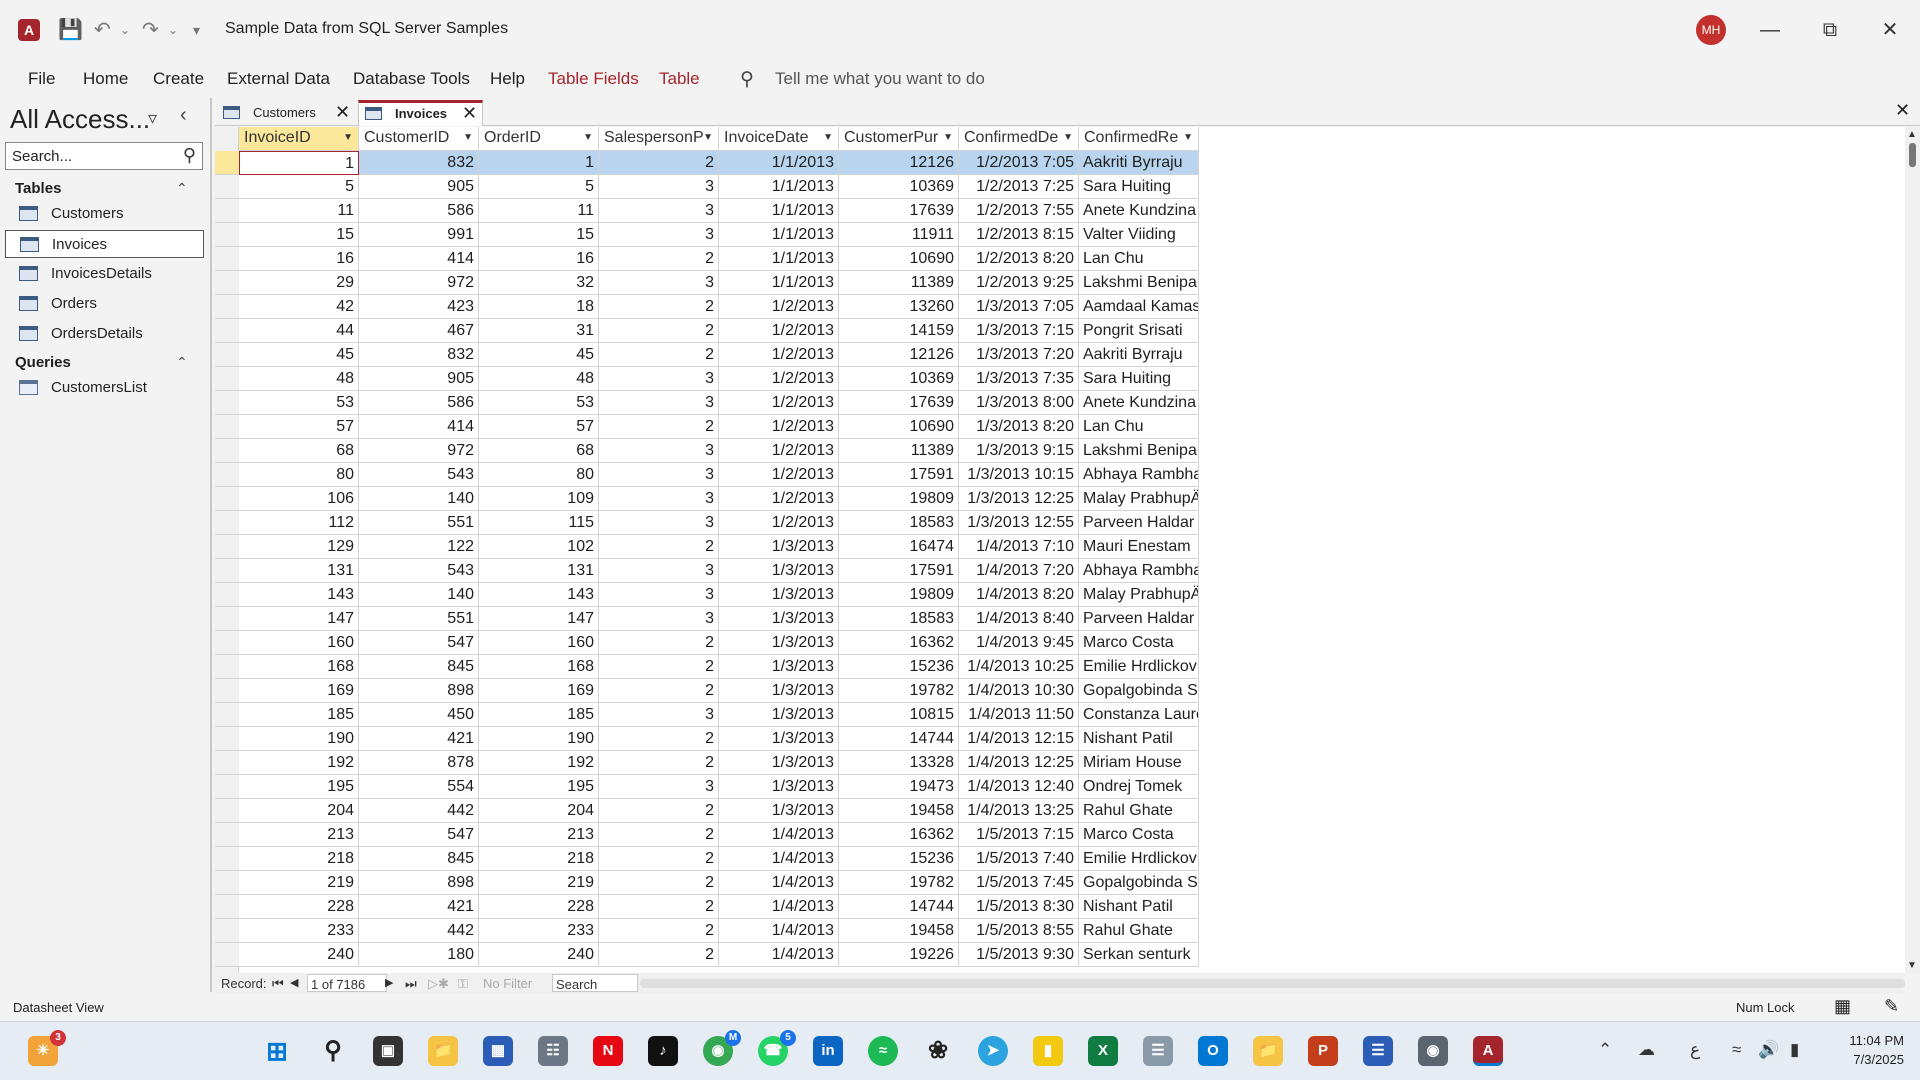  What do you see at coordinates (299, 811) in the screenshot?
I see `table-cell: 204` at bounding box center [299, 811].